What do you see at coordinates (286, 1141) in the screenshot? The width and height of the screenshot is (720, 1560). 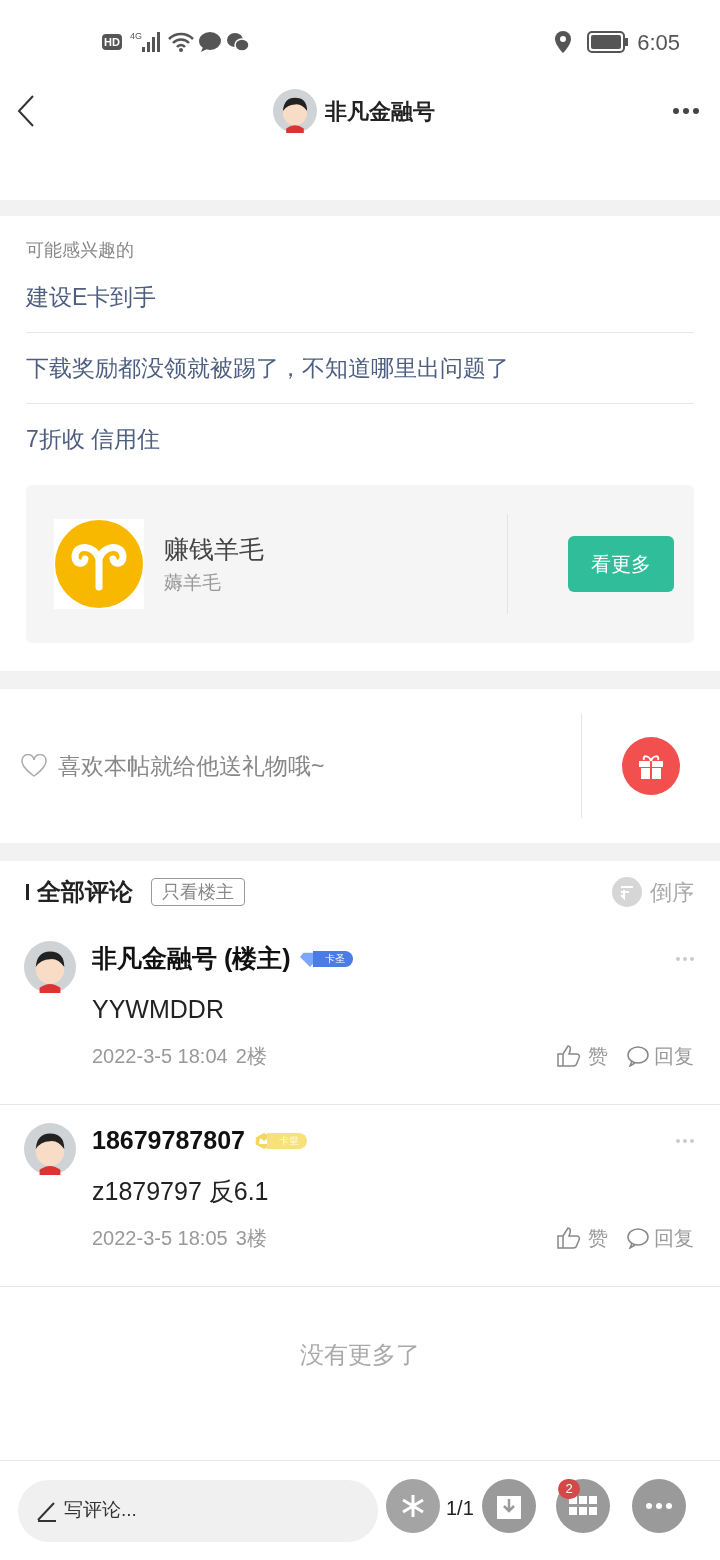 I see `level-badge: 卡皇` at bounding box center [286, 1141].